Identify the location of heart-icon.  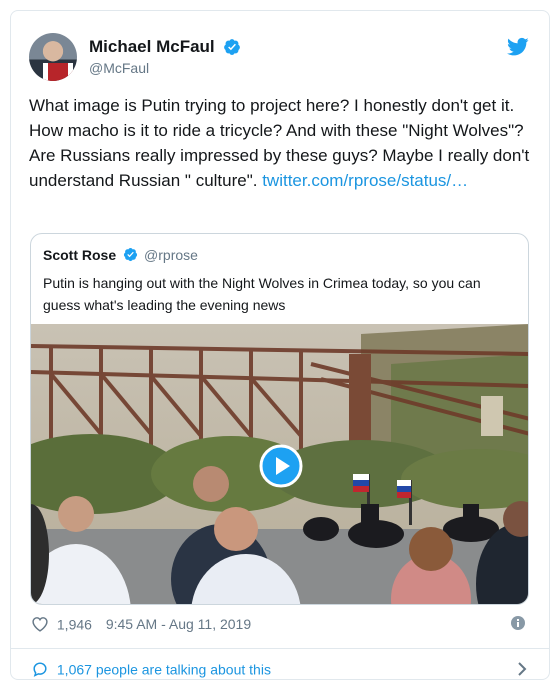
(40, 624).